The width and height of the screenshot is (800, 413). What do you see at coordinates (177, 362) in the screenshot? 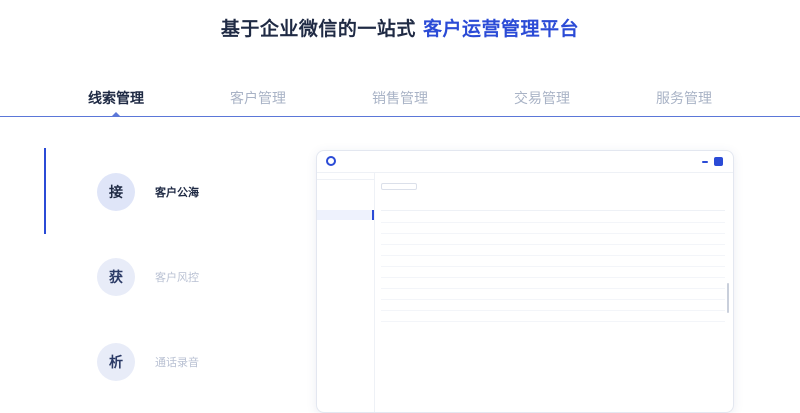
I see `feature-label: 通话录音` at bounding box center [177, 362].